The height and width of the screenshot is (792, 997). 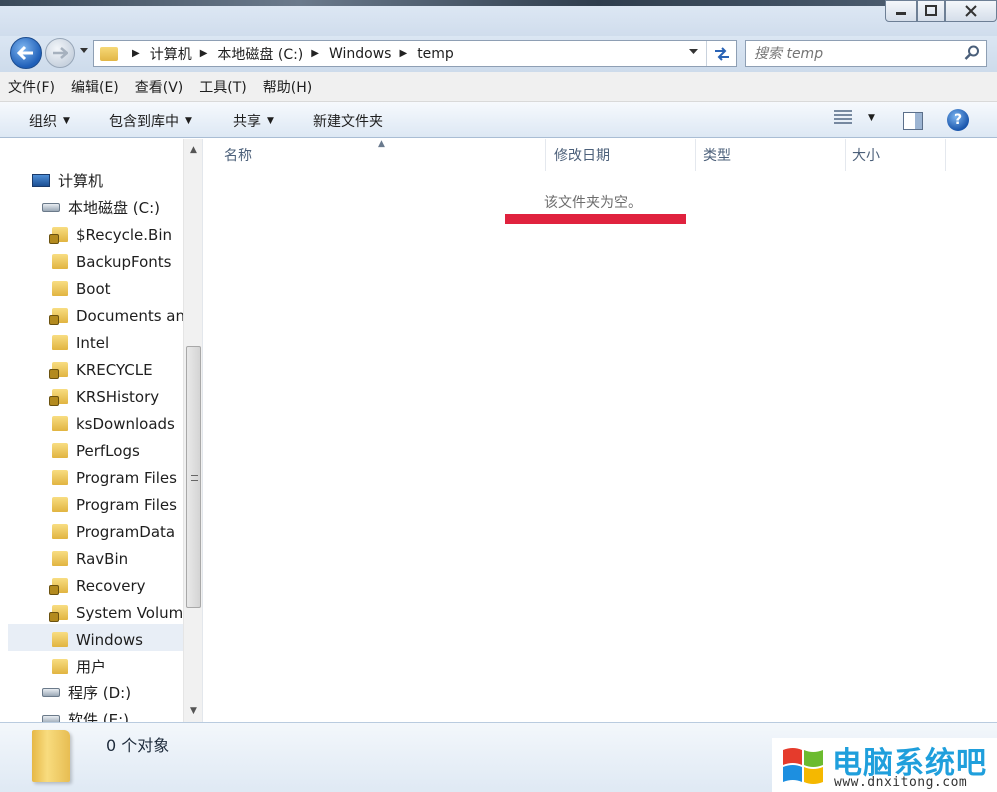 What do you see at coordinates (125, 612) in the screenshot?
I see `tree-item-folder: System Volume Information` at bounding box center [125, 612].